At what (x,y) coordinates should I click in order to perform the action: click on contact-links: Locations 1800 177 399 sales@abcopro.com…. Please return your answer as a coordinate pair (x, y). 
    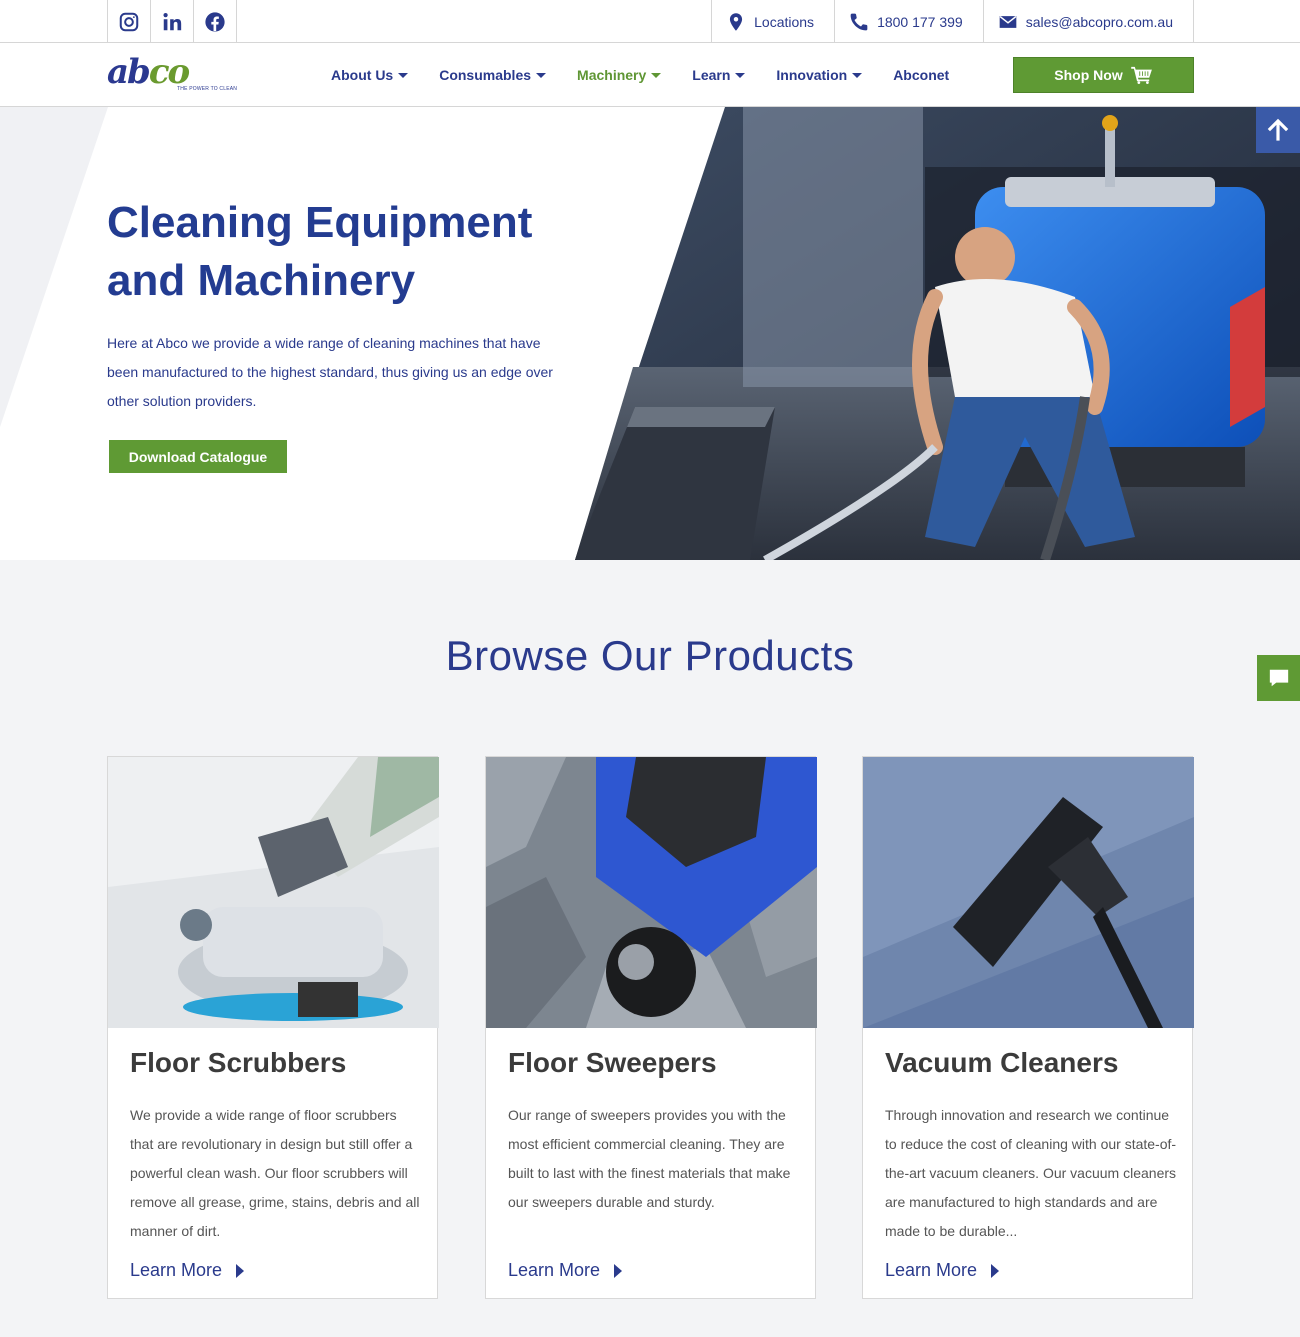
    Looking at the image, I should click on (952, 21).